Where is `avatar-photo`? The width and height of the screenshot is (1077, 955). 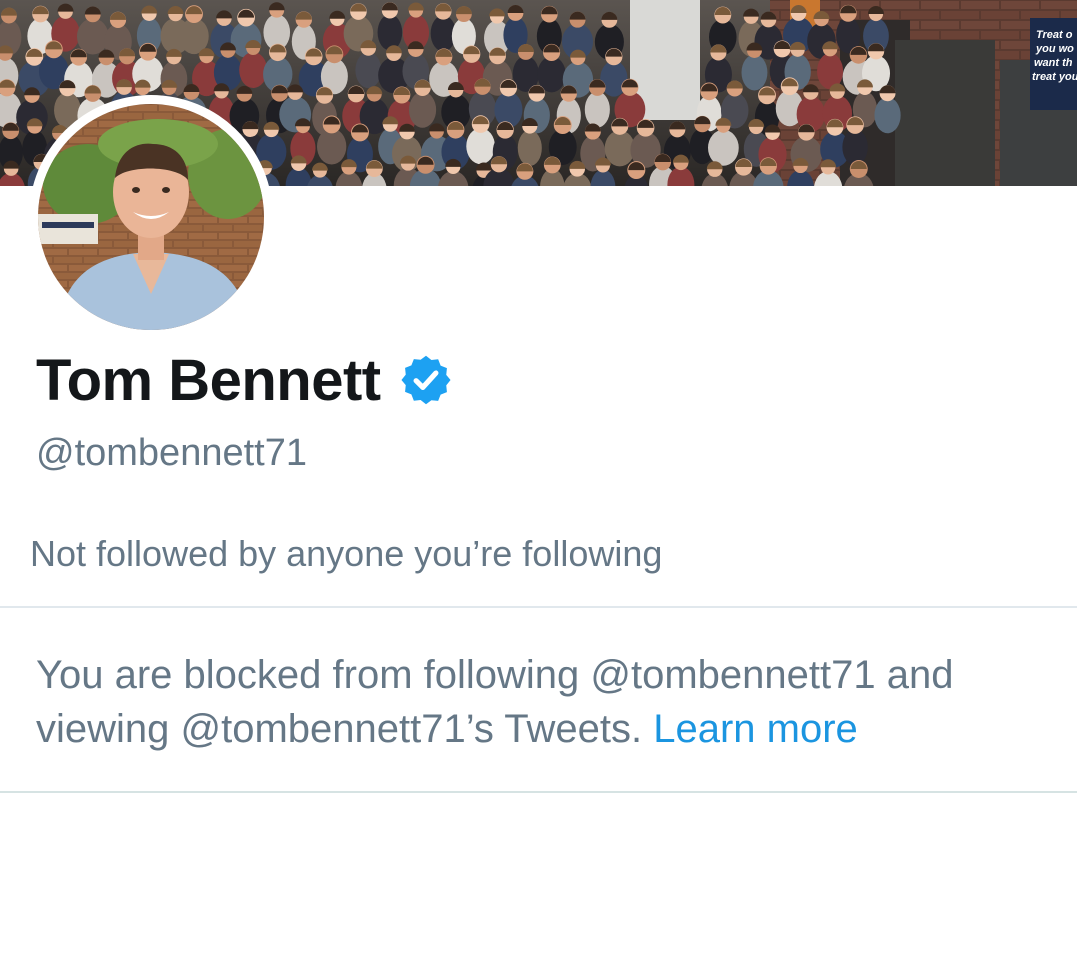 avatar-photo is located at coordinates (151, 217).